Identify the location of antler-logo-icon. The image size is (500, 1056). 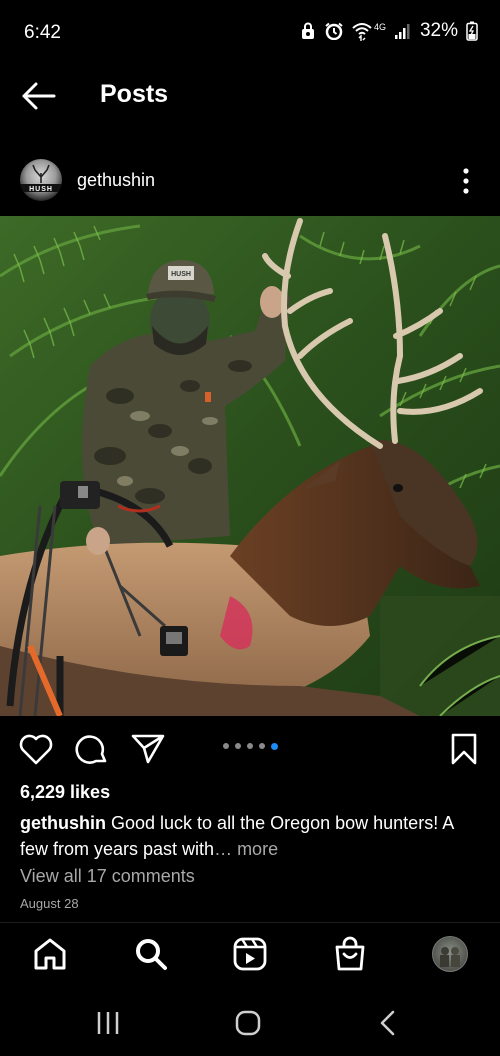
(41, 178).